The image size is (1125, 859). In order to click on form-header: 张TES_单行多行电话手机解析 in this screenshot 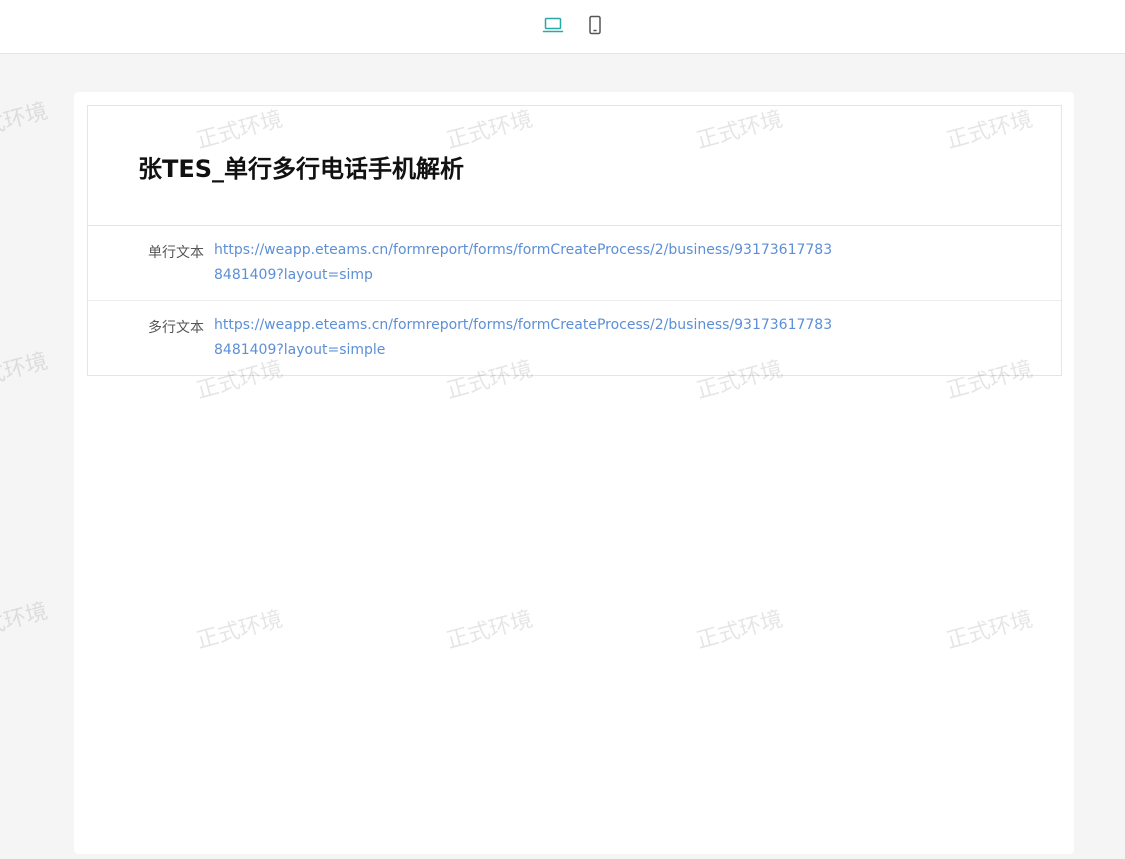, I will do `click(574, 166)`.